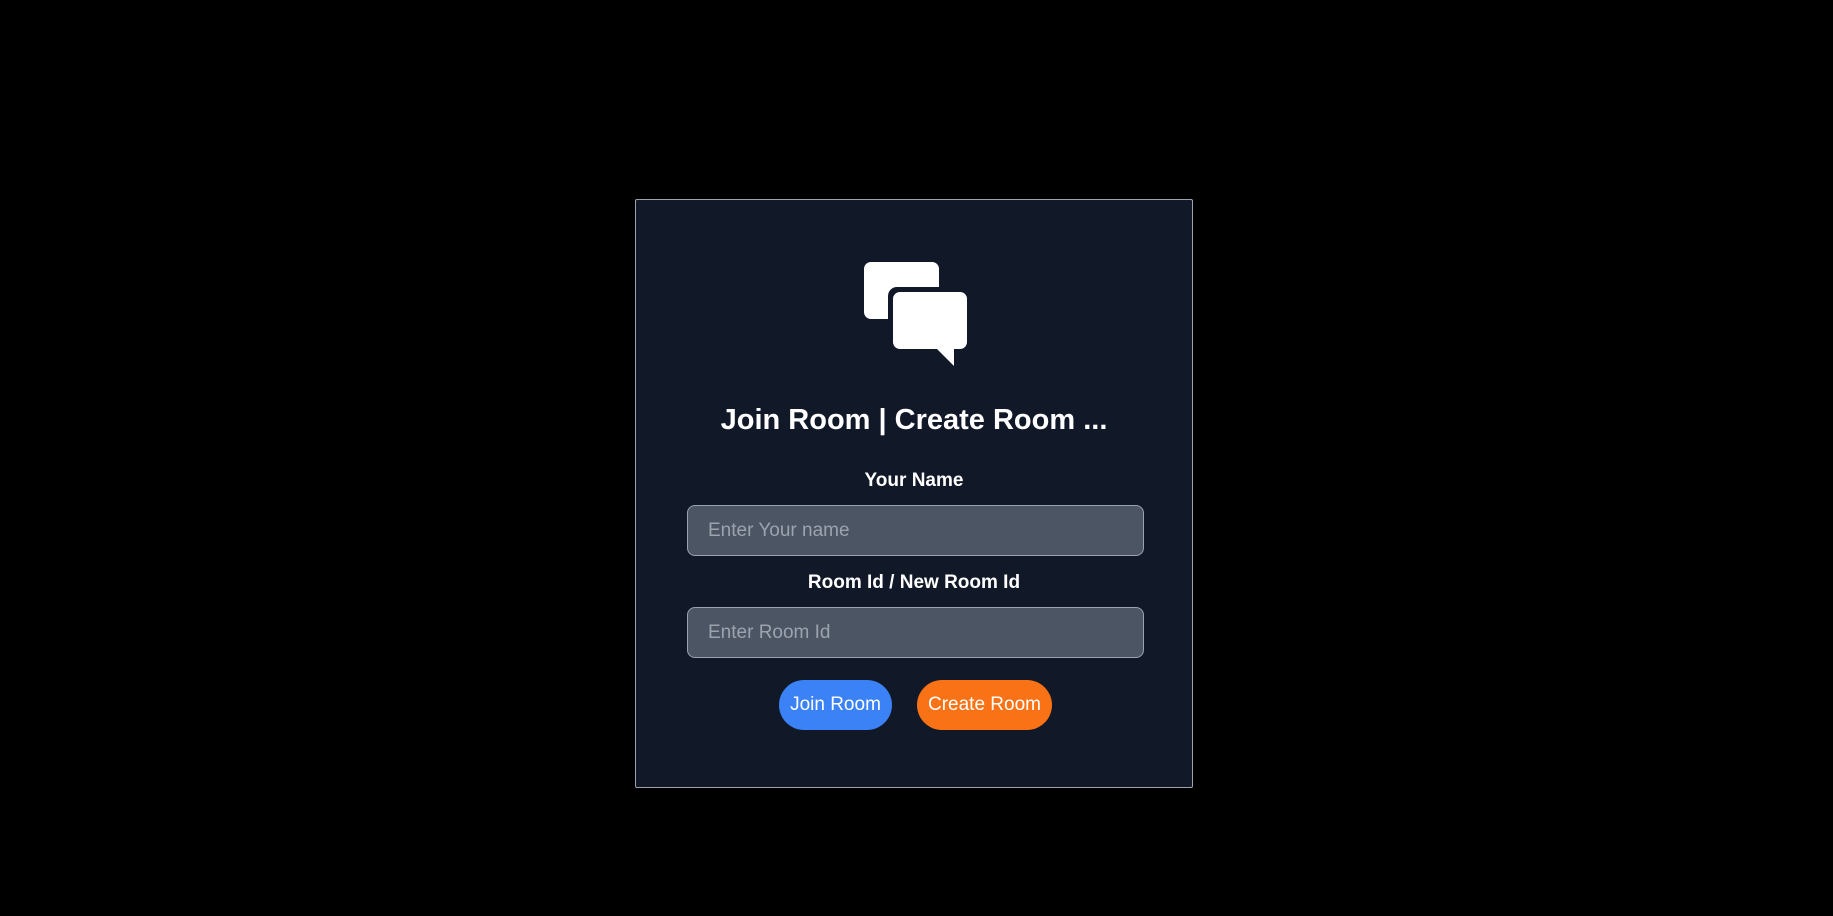 Image resolution: width=1833 pixels, height=916 pixels. I want to click on name-label: Your Name, so click(914, 480).